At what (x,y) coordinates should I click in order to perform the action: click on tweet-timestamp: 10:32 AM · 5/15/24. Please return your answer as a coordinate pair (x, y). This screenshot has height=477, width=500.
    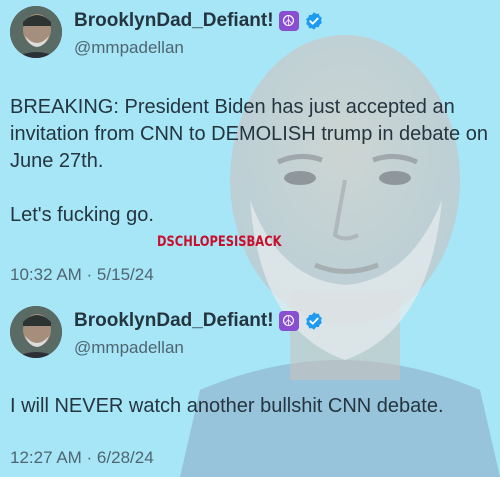
    Looking at the image, I should click on (82, 275).